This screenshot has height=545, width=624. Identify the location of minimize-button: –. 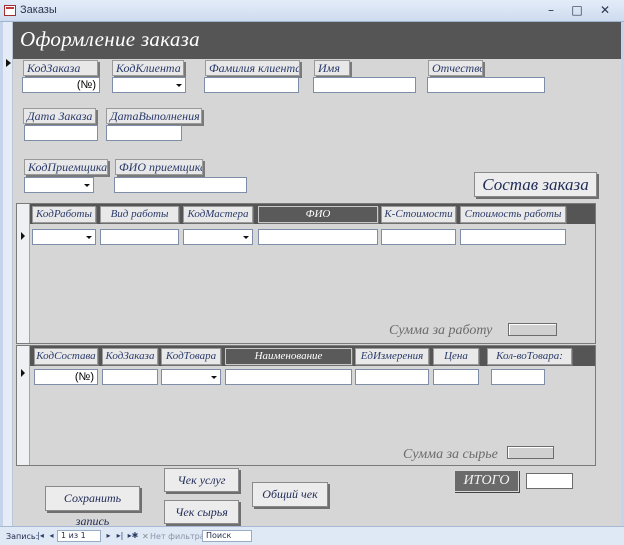
(551, 10).